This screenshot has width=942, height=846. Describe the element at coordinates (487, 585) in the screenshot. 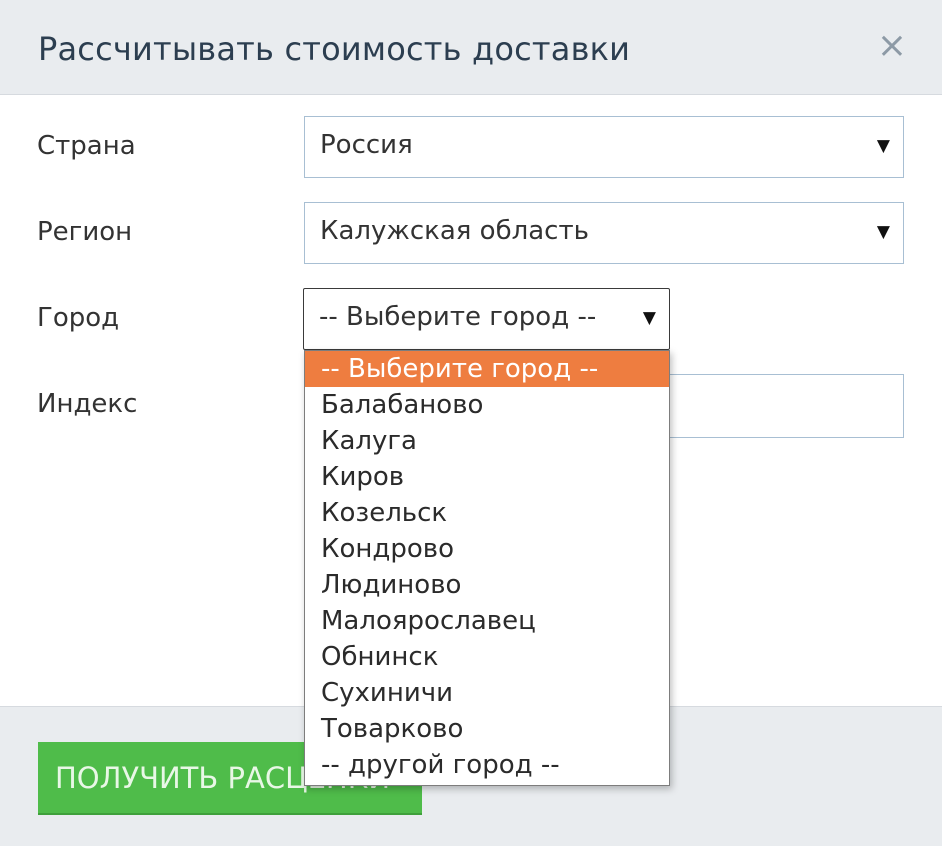

I see `city-option: Людиново` at that location.